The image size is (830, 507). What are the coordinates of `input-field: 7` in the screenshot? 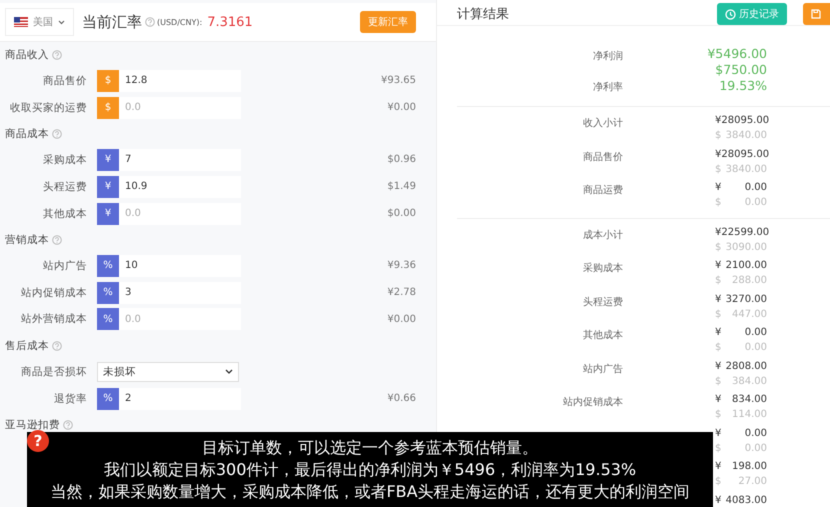 It's located at (180, 159).